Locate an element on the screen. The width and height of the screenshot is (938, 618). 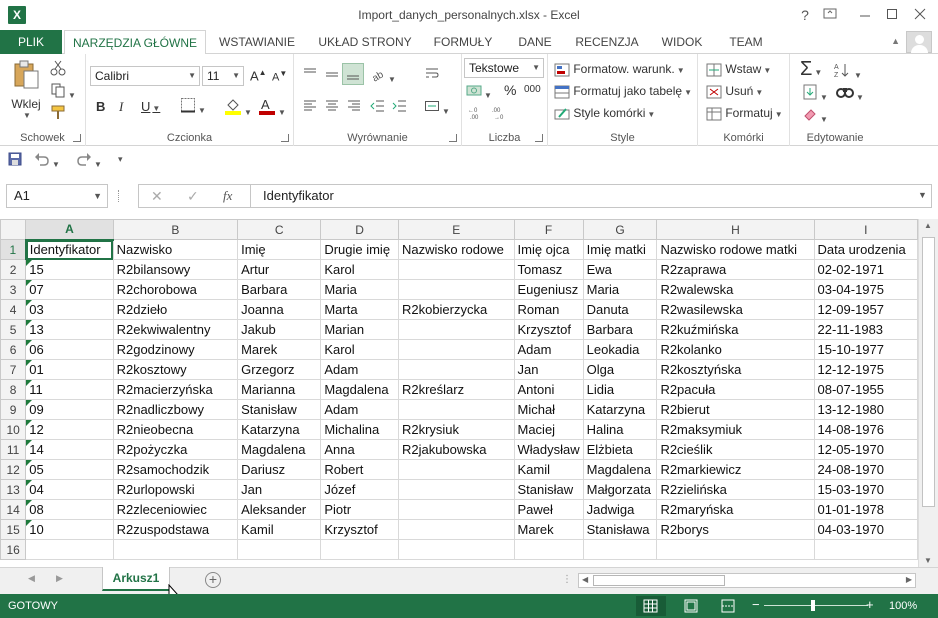
align-bottom-icon is located at coordinates (353, 74).